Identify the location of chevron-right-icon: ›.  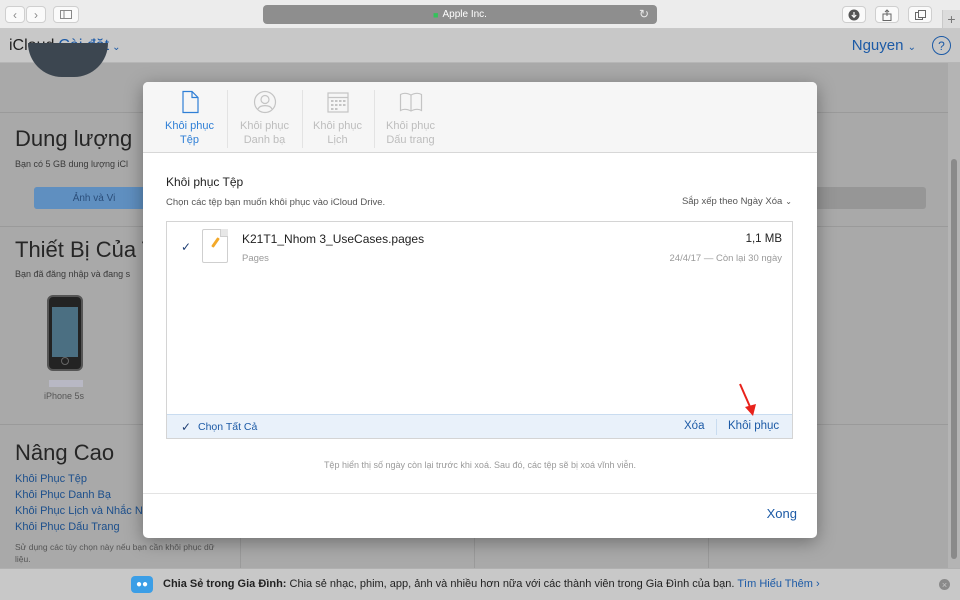
(36, 14).